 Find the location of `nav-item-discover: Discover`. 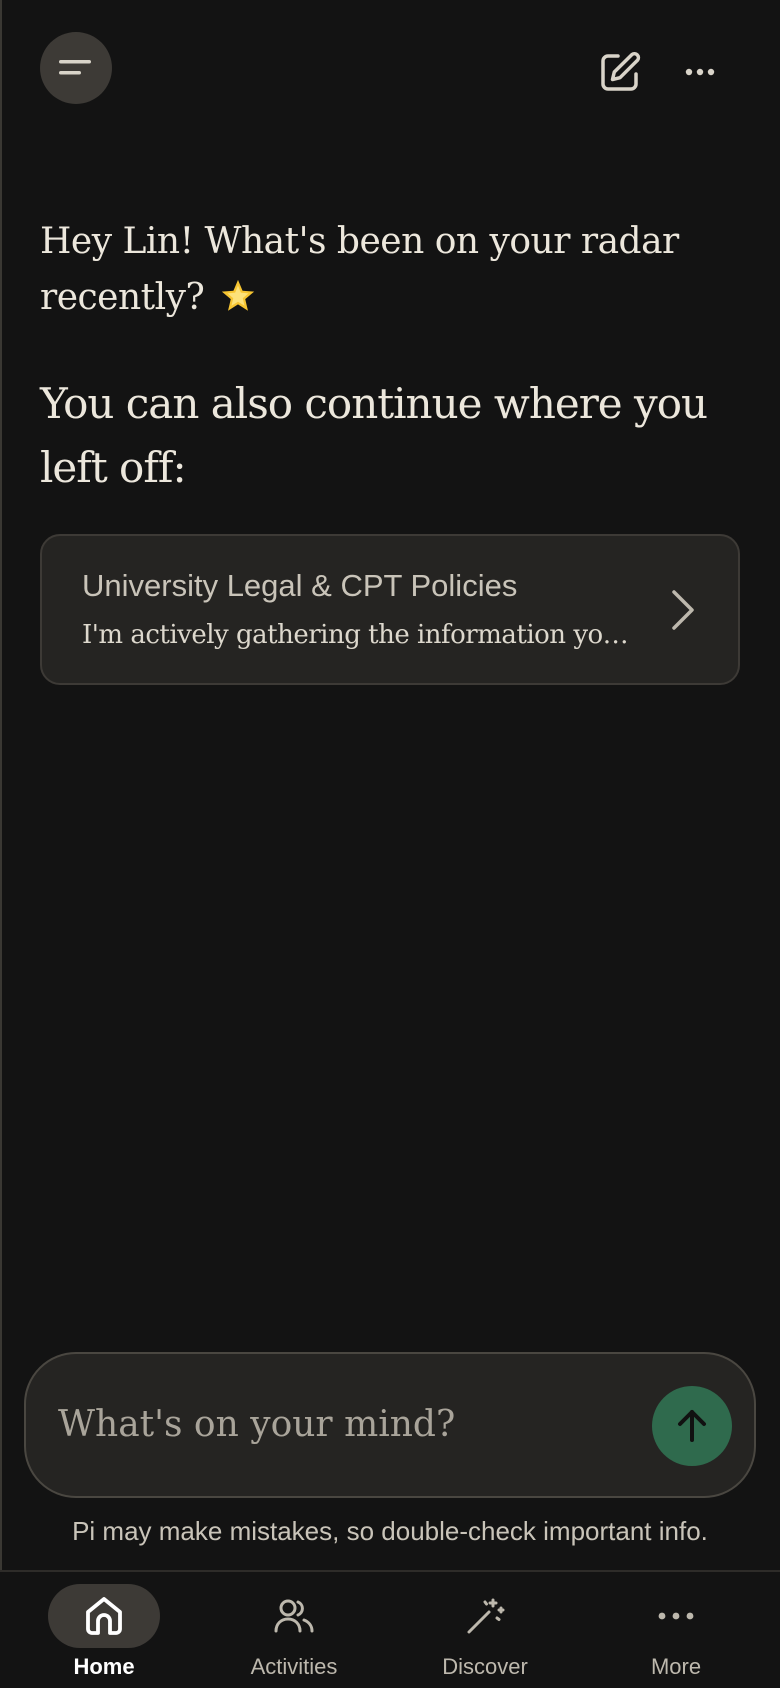

nav-item-discover: Discover is located at coordinates (485, 1634).